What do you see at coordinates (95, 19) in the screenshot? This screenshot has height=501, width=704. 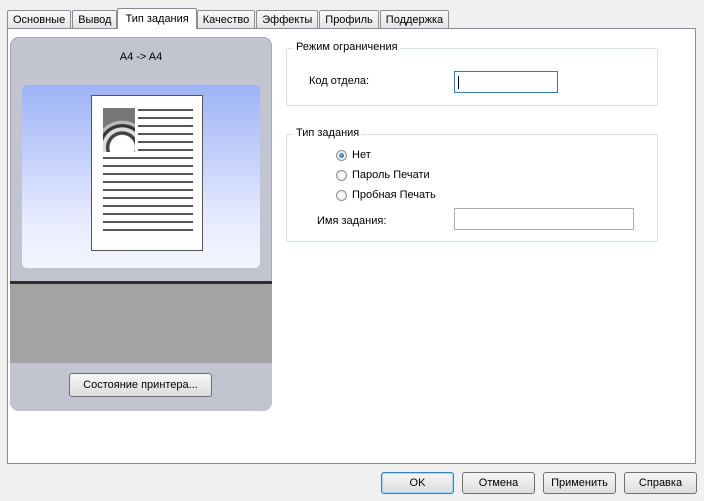 I see `tab-output: Вывод` at bounding box center [95, 19].